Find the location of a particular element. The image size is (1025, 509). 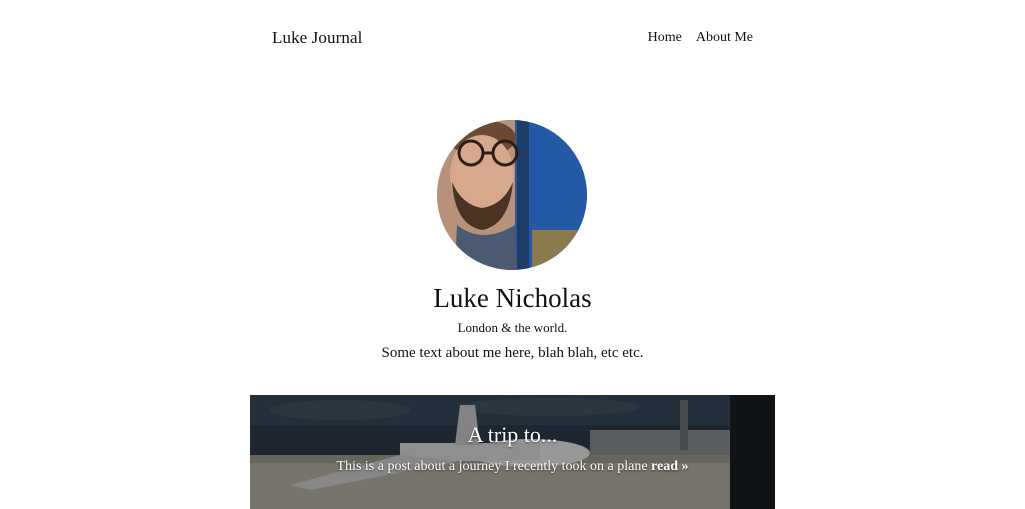

profile-name: Luke Nicholas is located at coordinates (512, 298).